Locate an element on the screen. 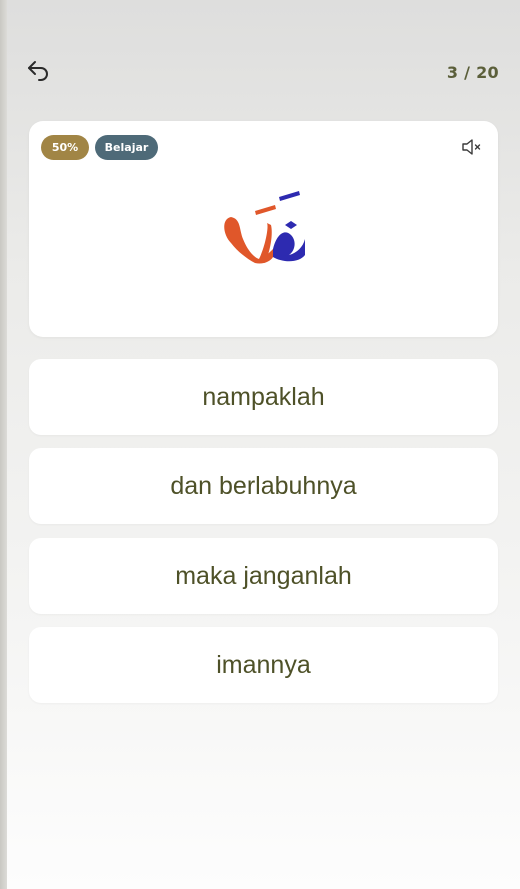  progress-counter: 3 / 20 is located at coordinates (472, 72).